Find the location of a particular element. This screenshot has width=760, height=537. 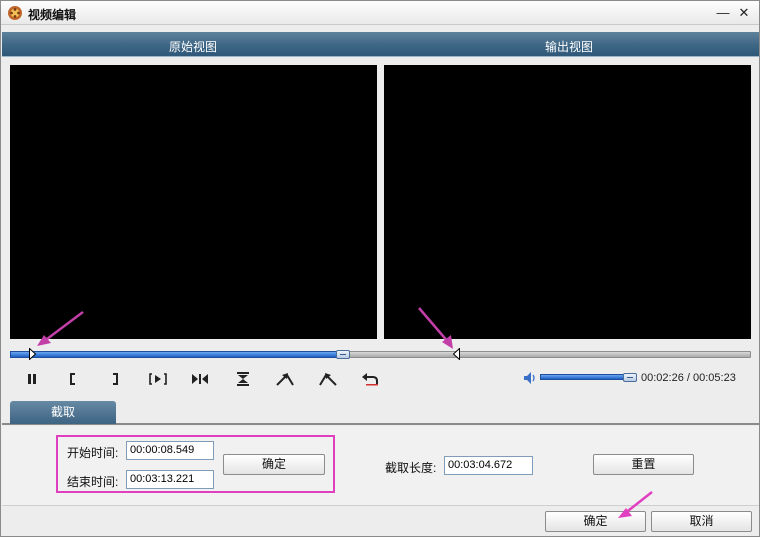

close-button: ✕ is located at coordinates (744, 12).